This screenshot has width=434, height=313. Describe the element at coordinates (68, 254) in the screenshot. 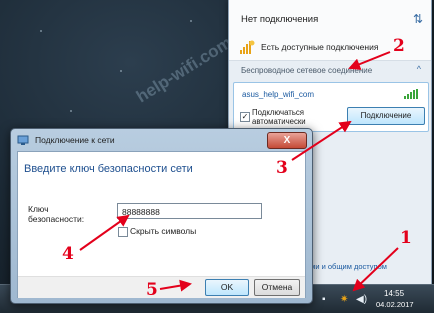

I see `annotation-4: 4` at that location.